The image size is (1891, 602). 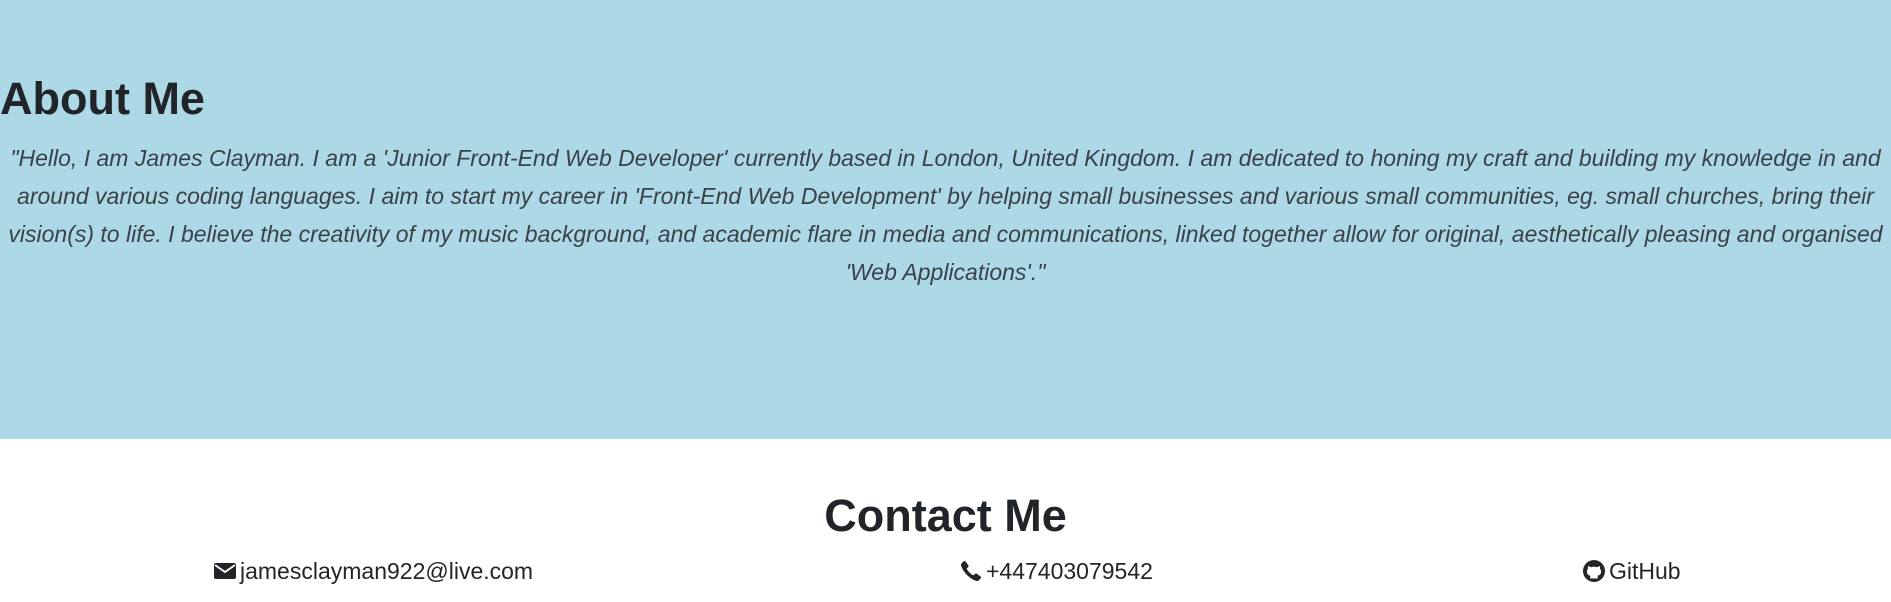 I want to click on github-icon, so click(x=1594, y=571).